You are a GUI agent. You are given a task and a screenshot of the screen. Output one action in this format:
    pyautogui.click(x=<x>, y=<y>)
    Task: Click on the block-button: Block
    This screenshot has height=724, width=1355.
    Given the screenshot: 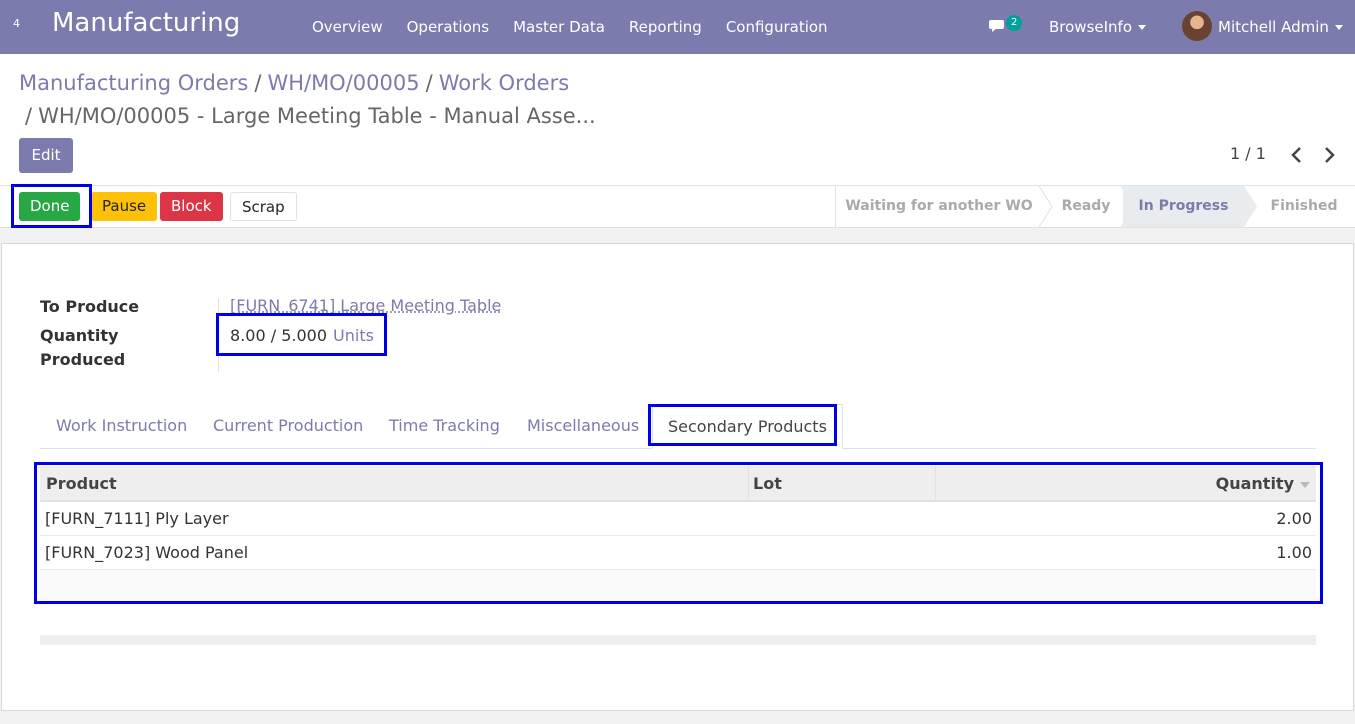 What is the action you would take?
    pyautogui.click(x=191, y=206)
    